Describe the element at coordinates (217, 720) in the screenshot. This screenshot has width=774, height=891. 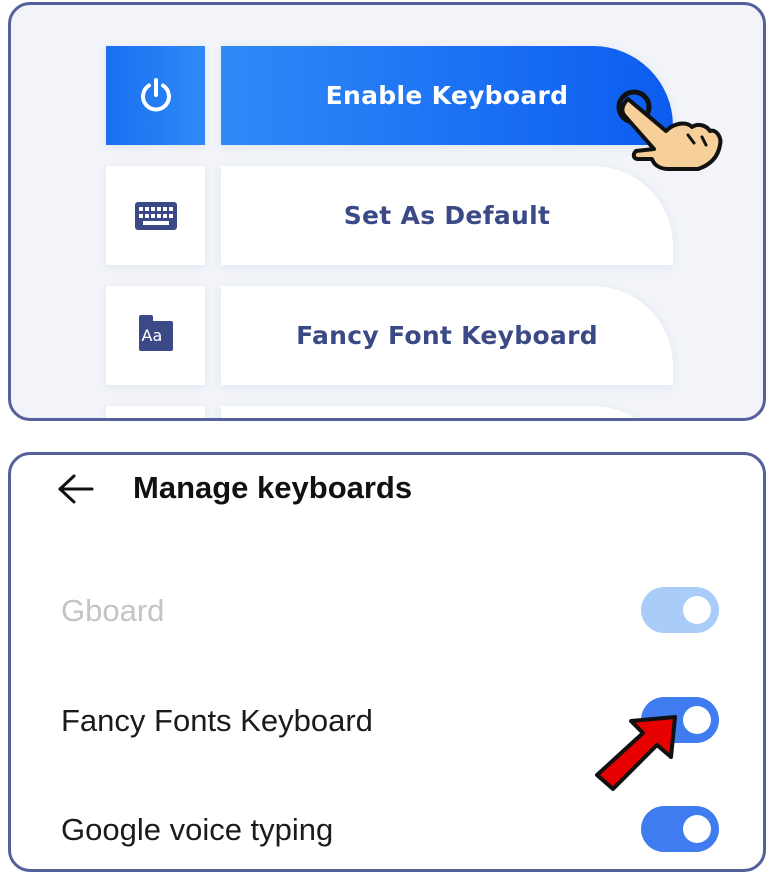
I see `fancy-fonts-keyboard-label: Fancy Fonts Keyboard` at that location.